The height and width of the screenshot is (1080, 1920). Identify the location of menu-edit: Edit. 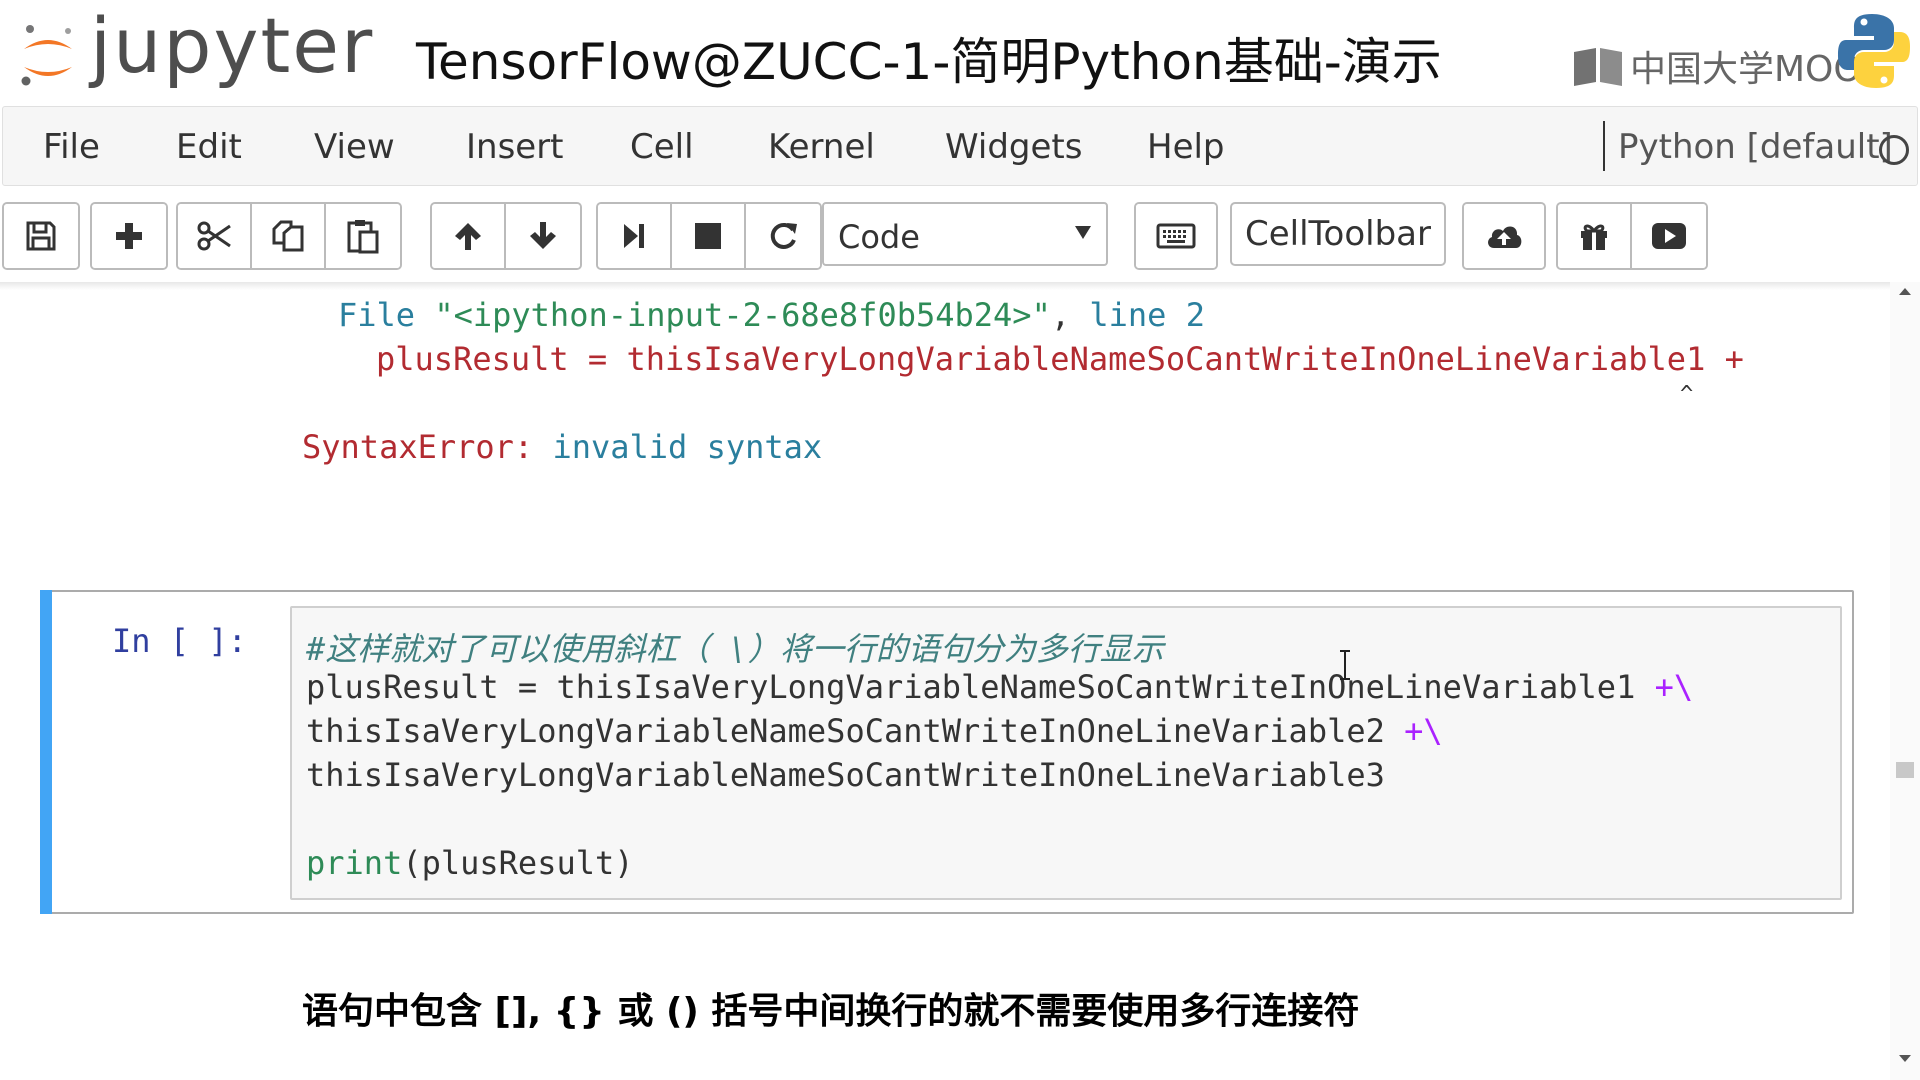
(209, 147).